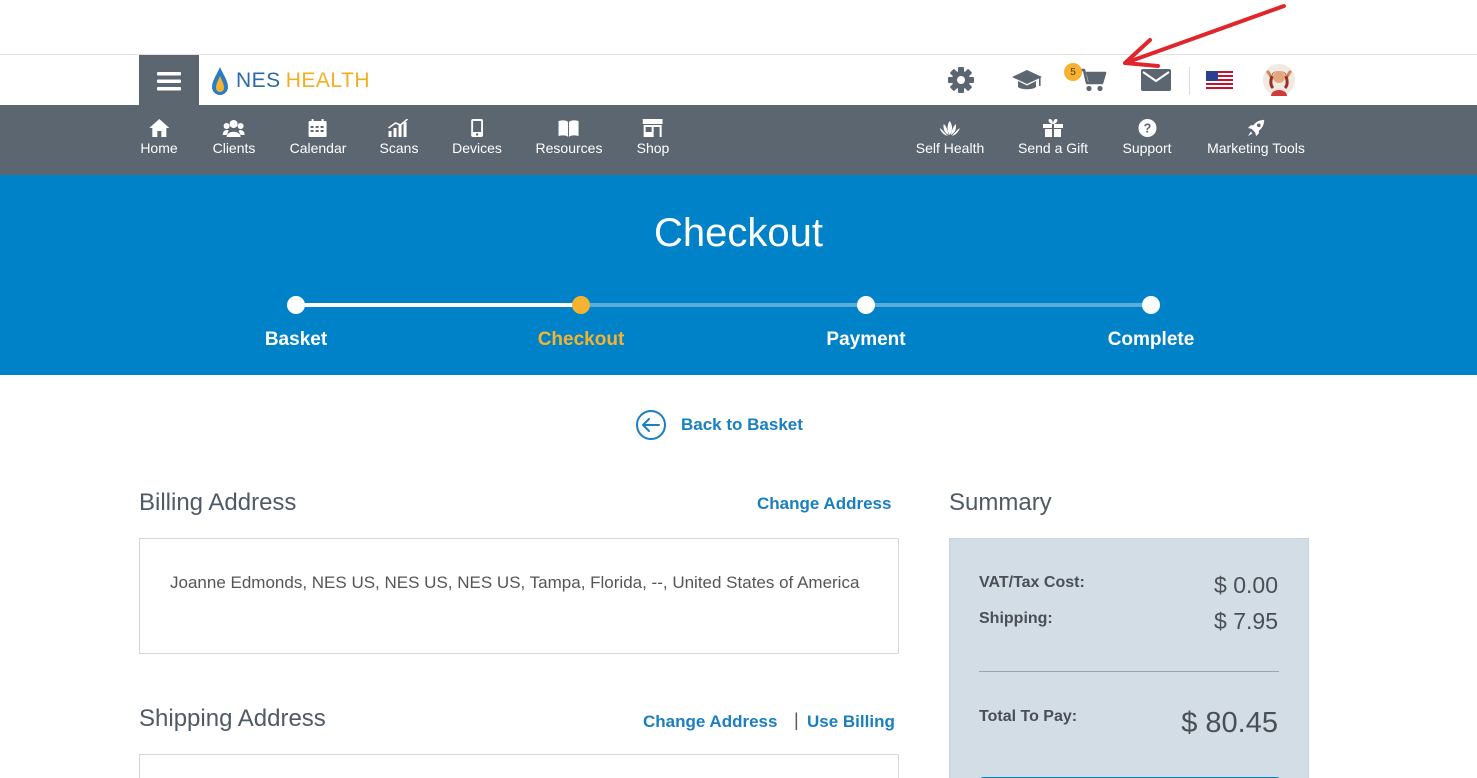 The width and height of the screenshot is (1477, 778). Describe the element at coordinates (1256, 128) in the screenshot. I see `rocket-icon` at that location.